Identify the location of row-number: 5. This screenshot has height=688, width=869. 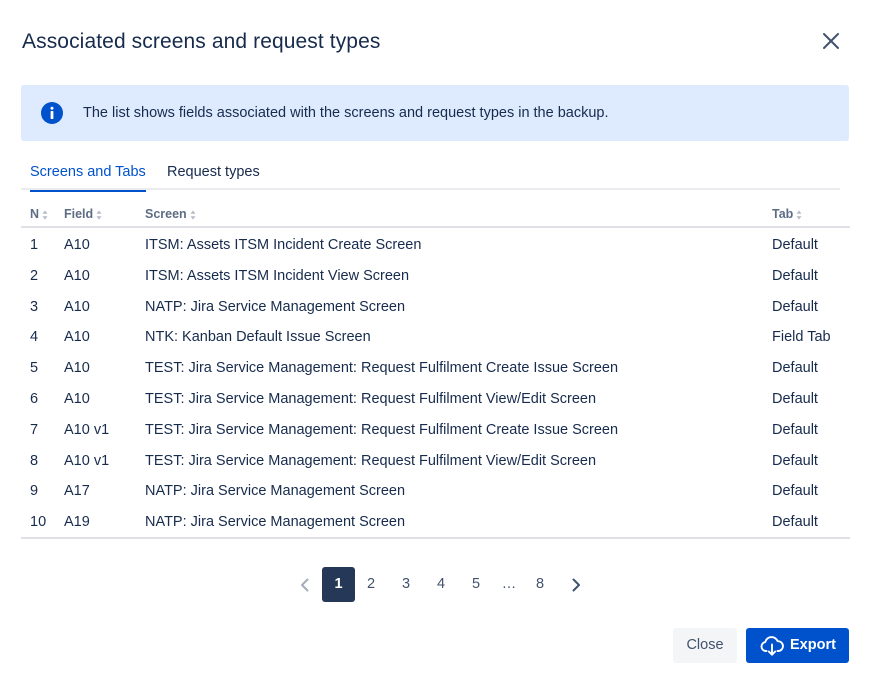
(34, 368).